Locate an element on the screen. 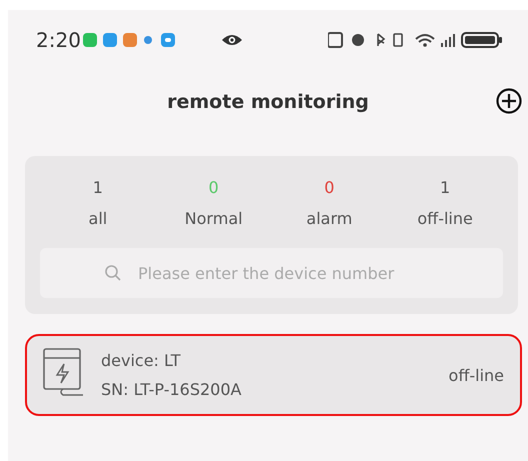 The height and width of the screenshot is (461, 528). serial-number: SN: LT-P-16S200A is located at coordinates (171, 389).